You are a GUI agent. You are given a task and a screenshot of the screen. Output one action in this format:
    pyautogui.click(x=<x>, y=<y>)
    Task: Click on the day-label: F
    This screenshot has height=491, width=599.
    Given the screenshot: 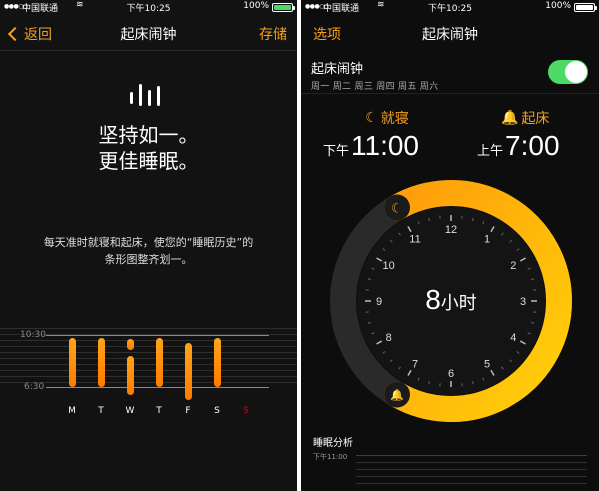 What is the action you would take?
    pyautogui.click(x=188, y=411)
    